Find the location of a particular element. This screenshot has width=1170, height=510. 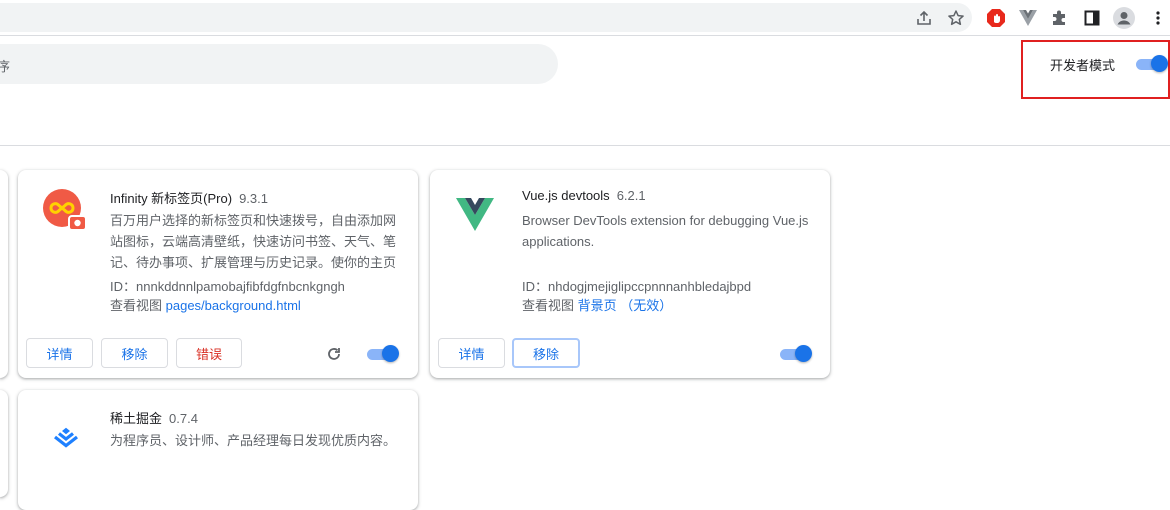

extension-id: ID：nnnkddnnlpamobajfibfdgfnbcnkgngh is located at coordinates (227, 285).